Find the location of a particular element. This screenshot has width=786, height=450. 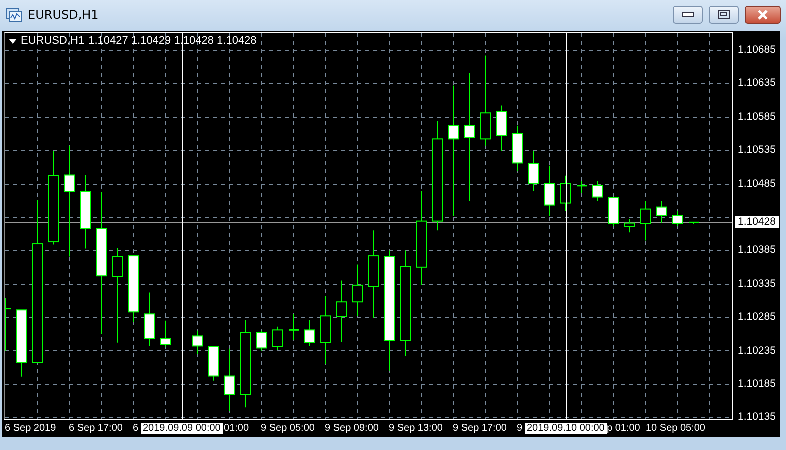

price-label: 1.10585 is located at coordinates (757, 116).